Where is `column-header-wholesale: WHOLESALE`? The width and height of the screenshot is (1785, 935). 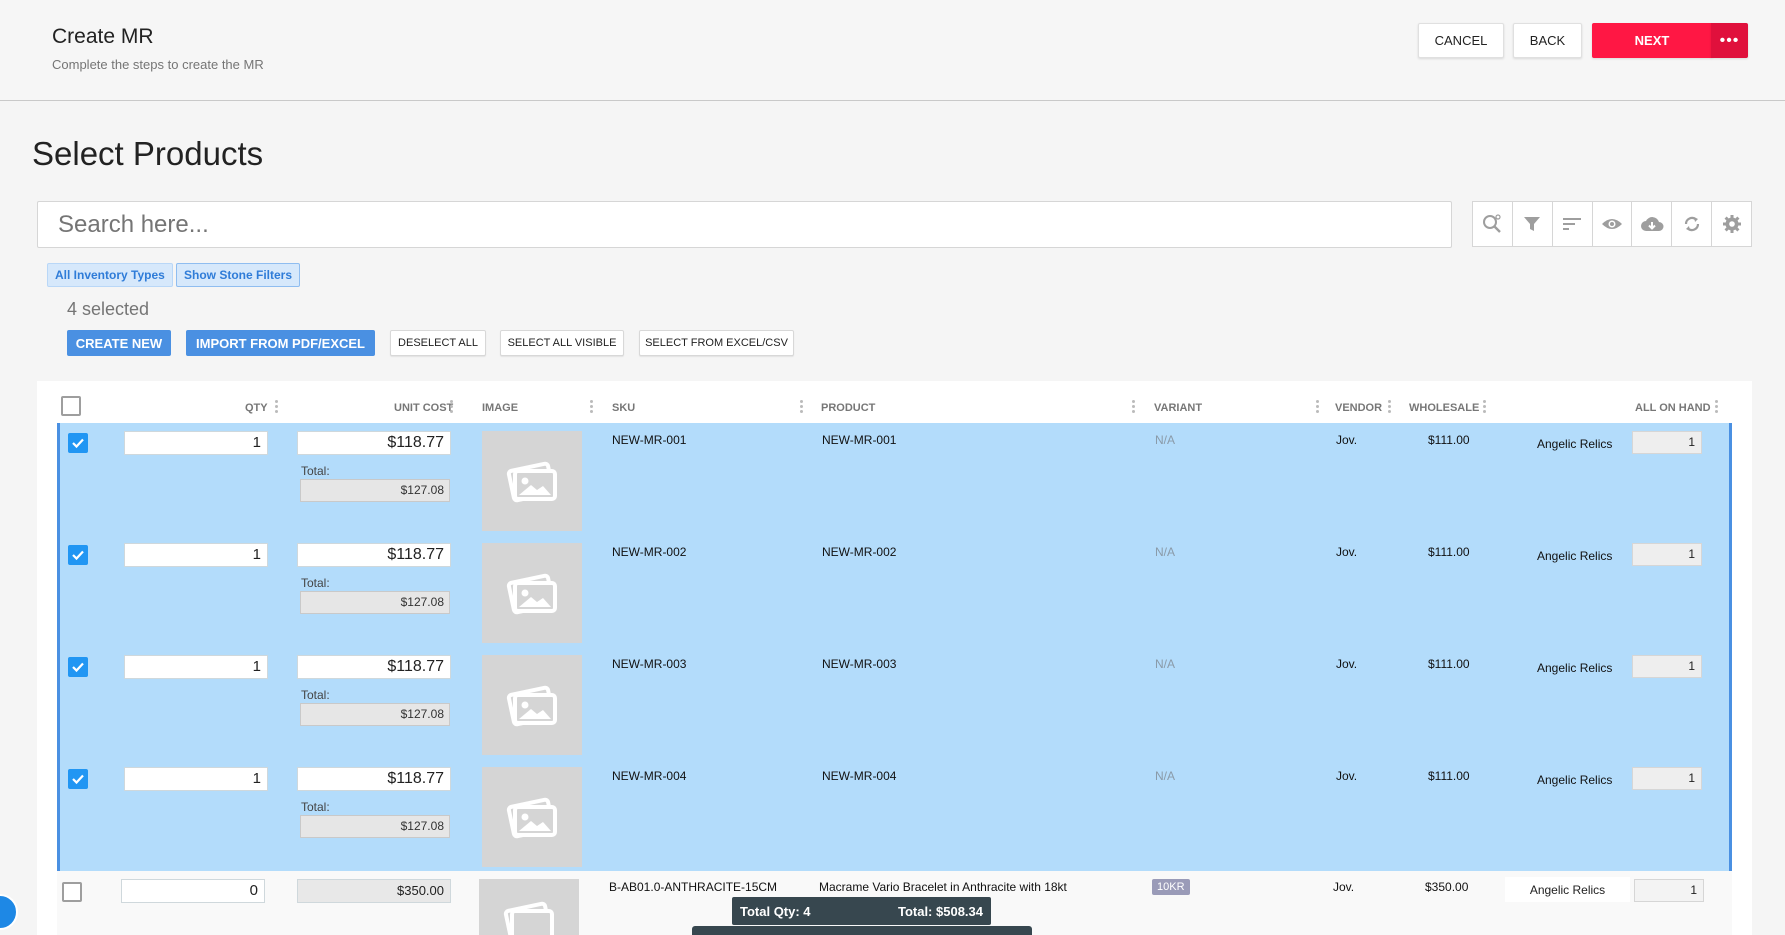
column-header-wholesale: WHOLESALE is located at coordinates (1444, 408).